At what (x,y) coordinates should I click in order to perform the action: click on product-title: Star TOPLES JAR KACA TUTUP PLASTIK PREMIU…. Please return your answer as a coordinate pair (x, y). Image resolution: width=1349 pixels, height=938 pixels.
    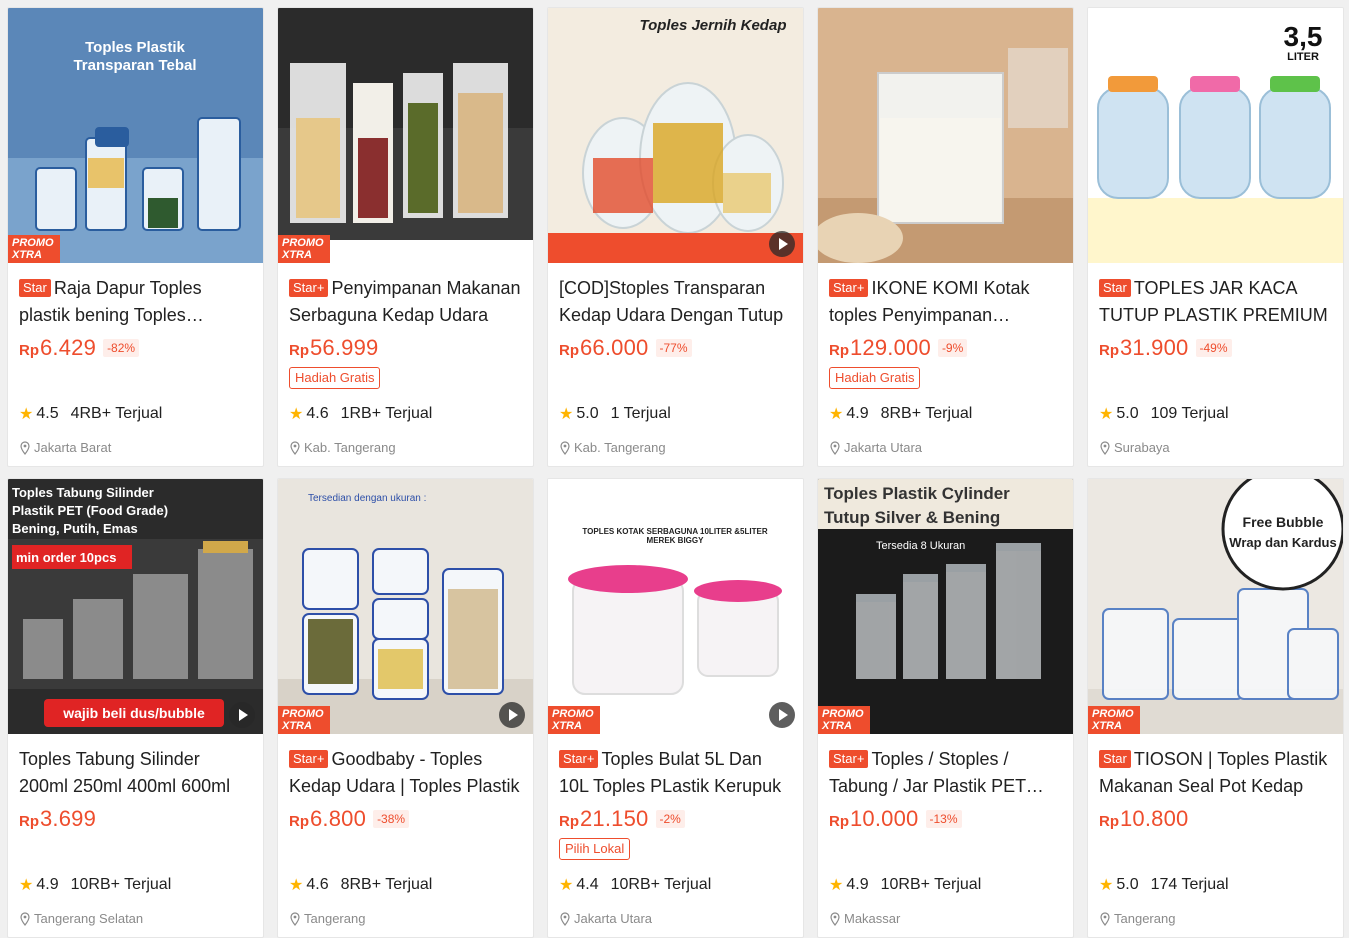
    Looking at the image, I should click on (1215, 302).